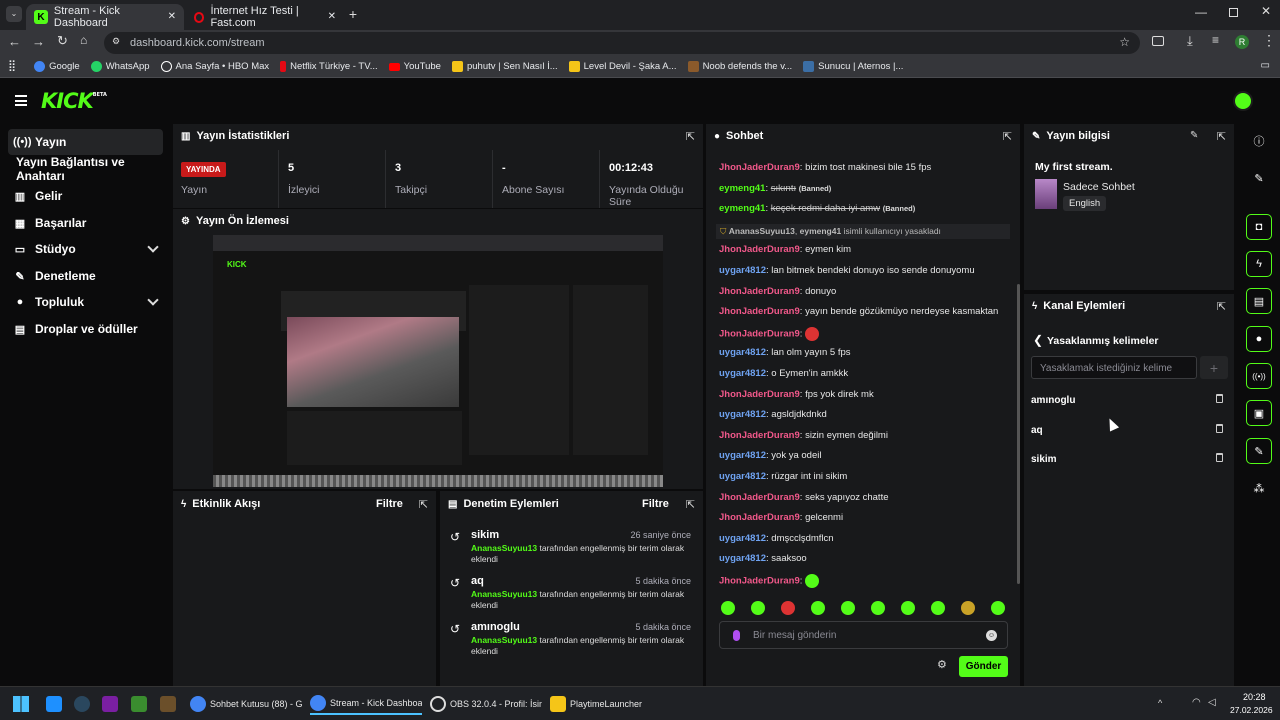  Describe the element at coordinates (93, 169) in the screenshot. I see `sidebar-item-stream-key: Yayın Bağlantısı ve Anahtarı` at that location.